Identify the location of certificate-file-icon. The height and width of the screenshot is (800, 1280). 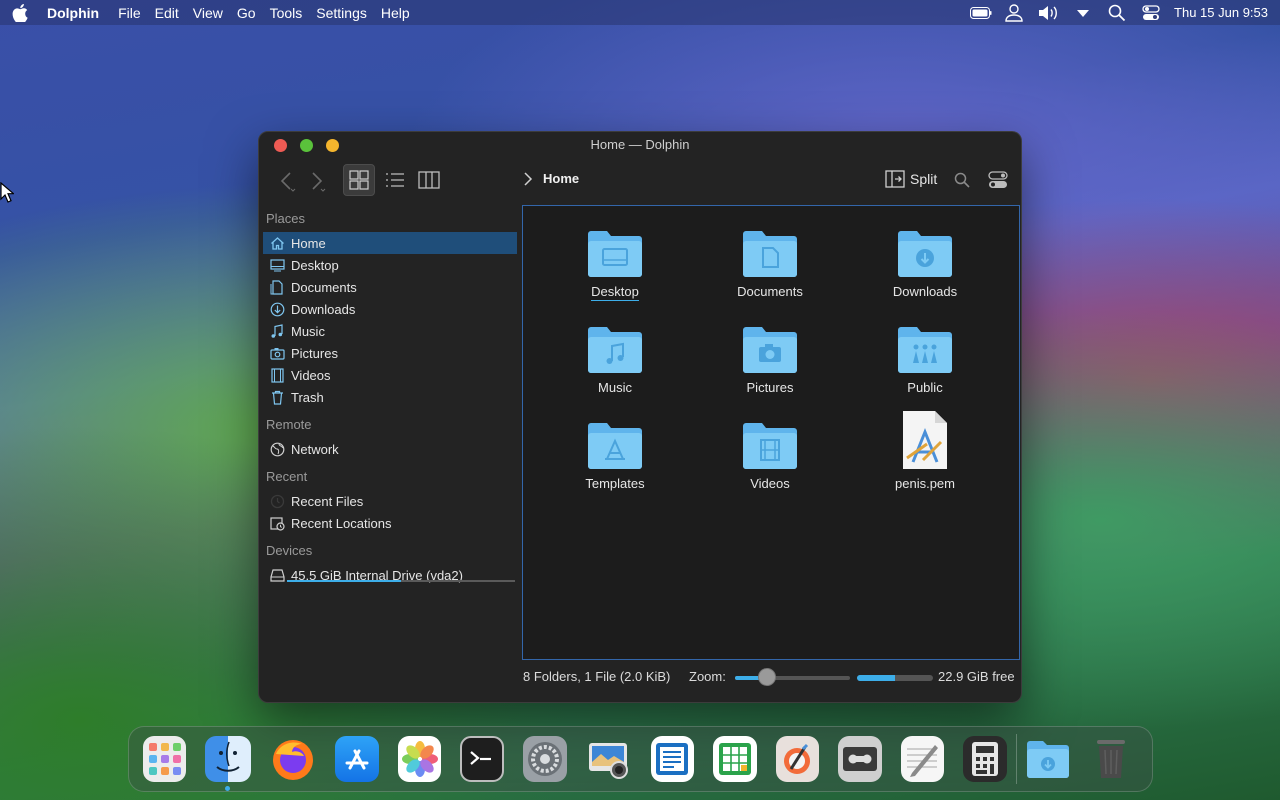
(925, 439).